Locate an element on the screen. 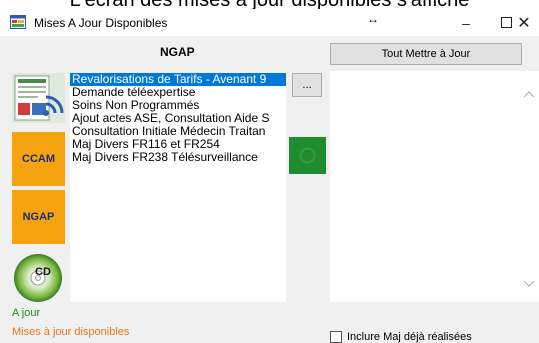 The width and height of the screenshot is (539, 343). ccam-label: CCAM is located at coordinates (38, 159).